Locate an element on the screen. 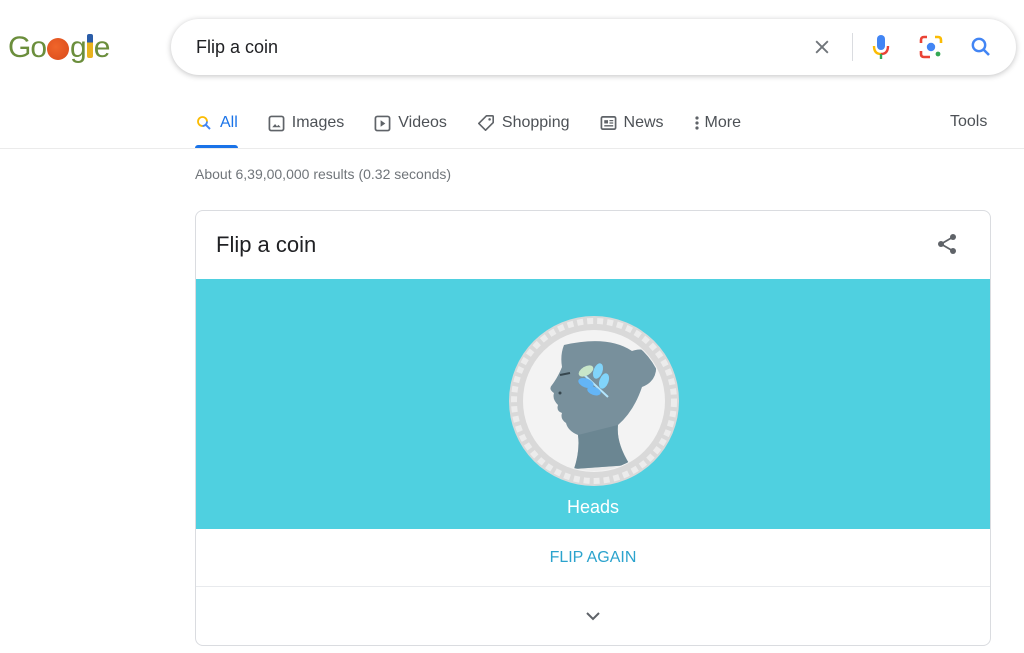 Image resolution: width=1024 pixels, height=653 pixels. coin-heads-icon is located at coordinates (594, 401).